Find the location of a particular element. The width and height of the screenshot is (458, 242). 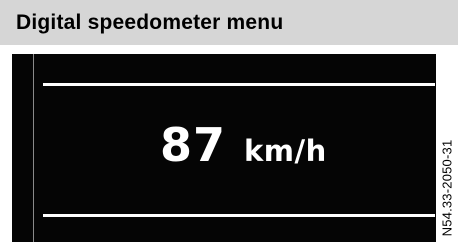

speed-value: 87 is located at coordinates (193, 145).